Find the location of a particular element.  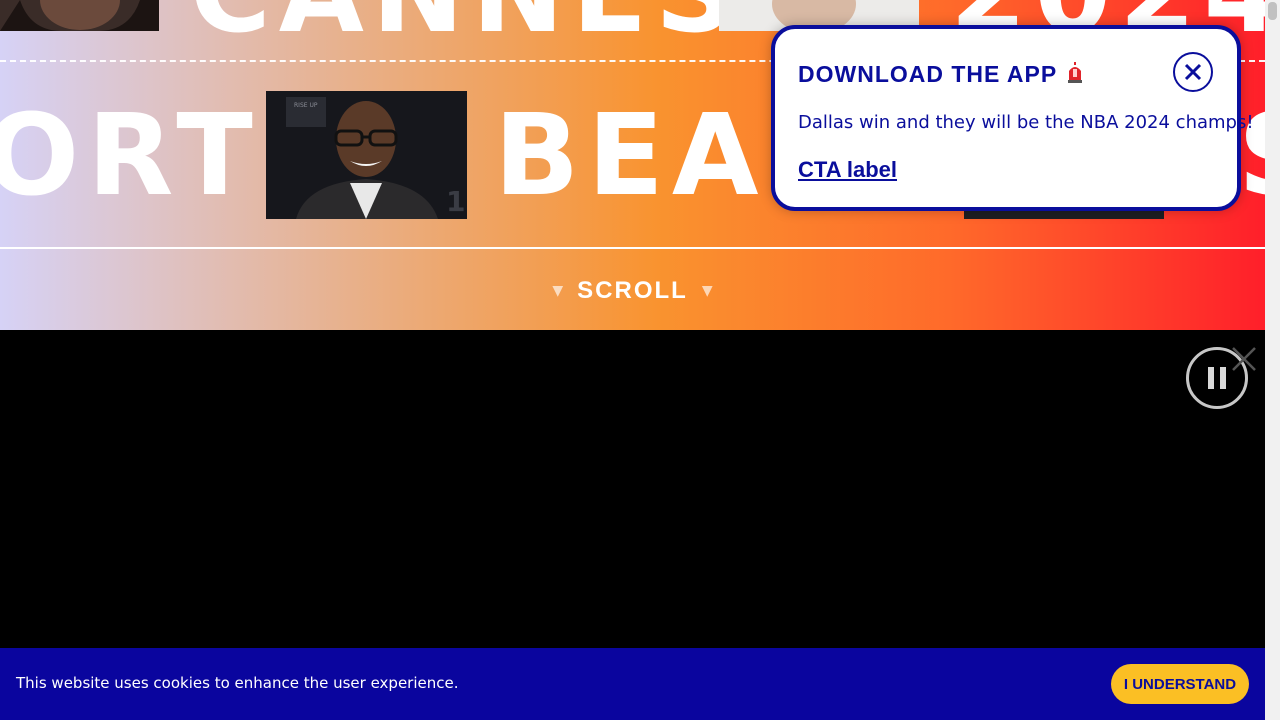

popup-title-text: DOWNLOAD THE APP is located at coordinates (928, 74).